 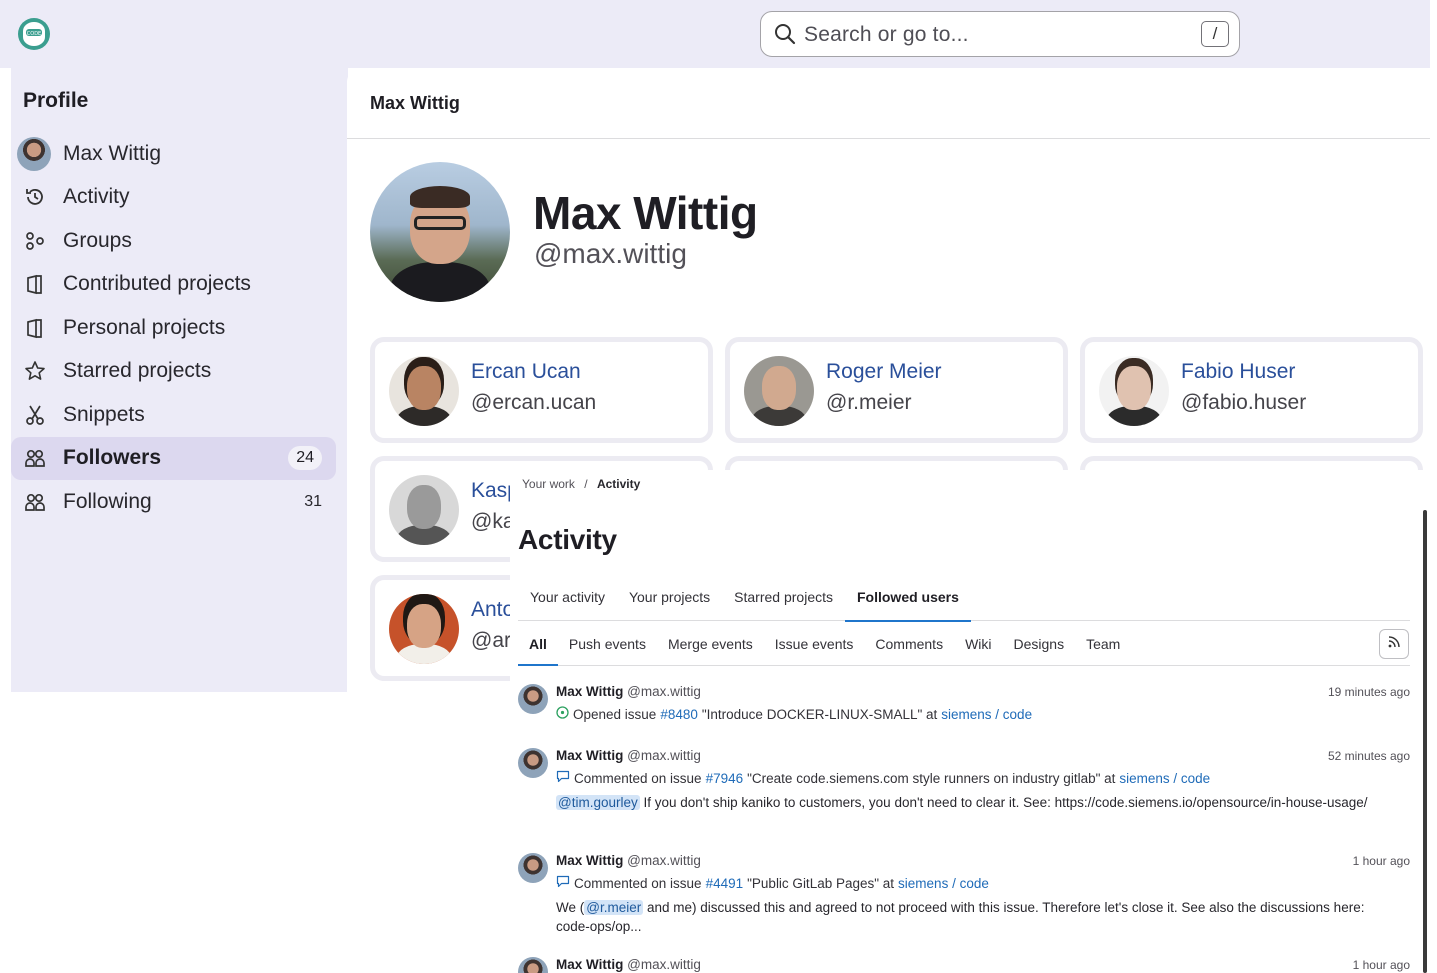 What do you see at coordinates (112, 153) in the screenshot?
I see `sidebar-item-label: Max Wittig` at bounding box center [112, 153].